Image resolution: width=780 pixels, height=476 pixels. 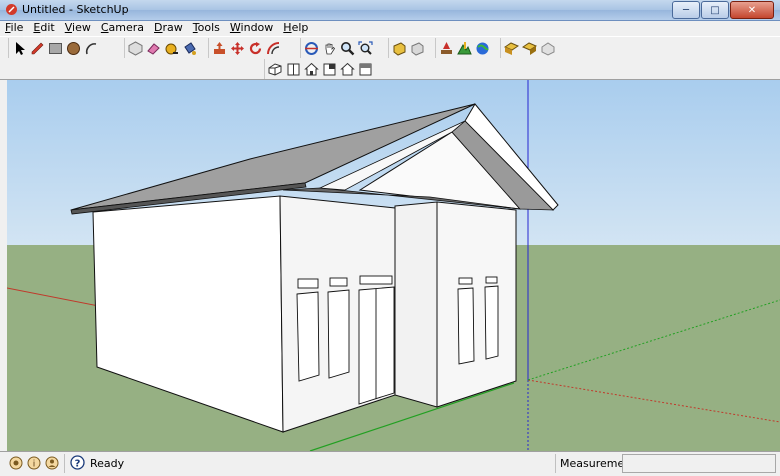 I want to click on add-location-button, so click(x=446, y=48).